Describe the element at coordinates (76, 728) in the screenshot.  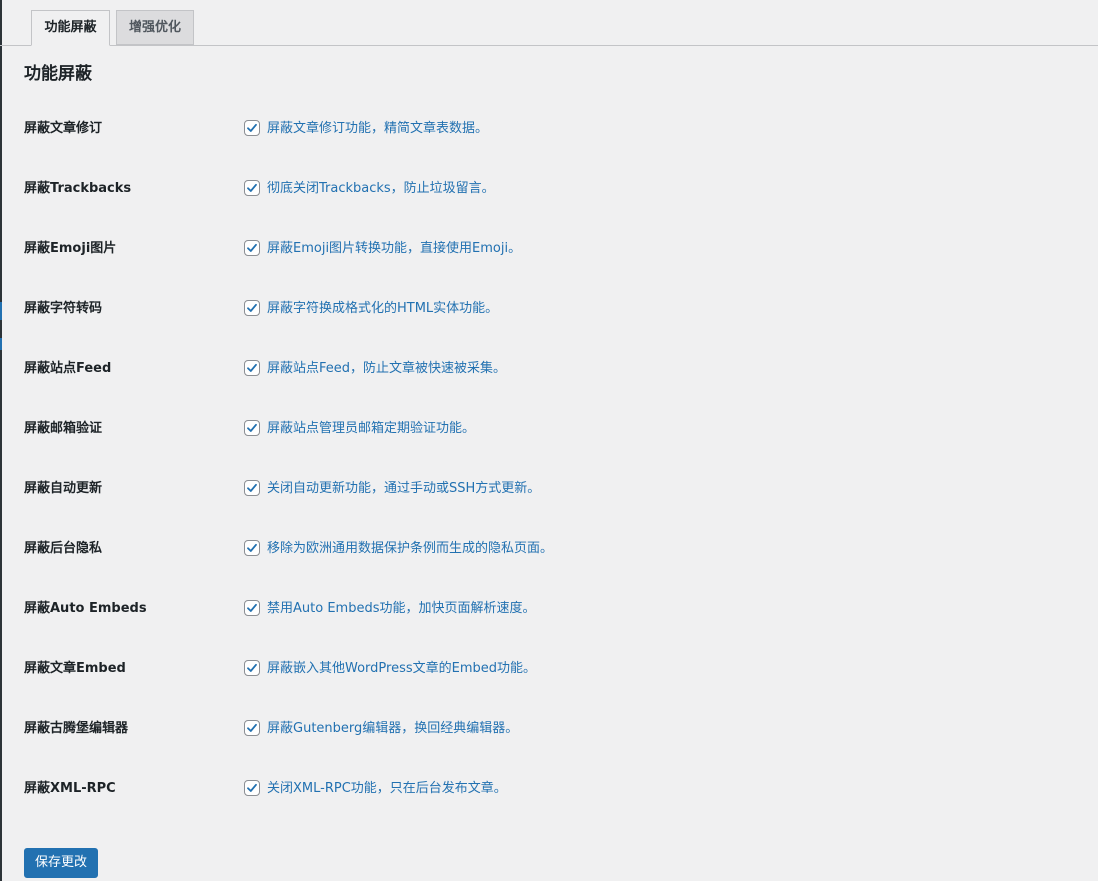
I see `setting-label: 屏蔽古腾堡编辑器` at that location.